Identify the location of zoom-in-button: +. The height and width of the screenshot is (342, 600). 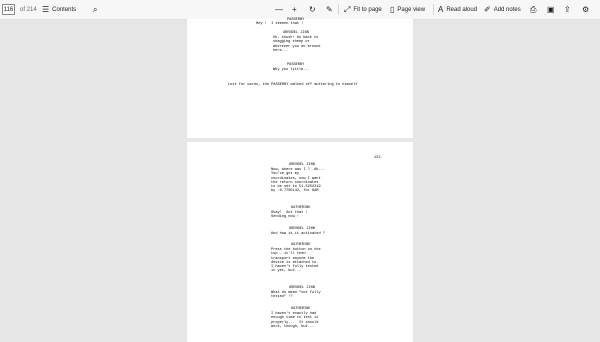
(294, 9).